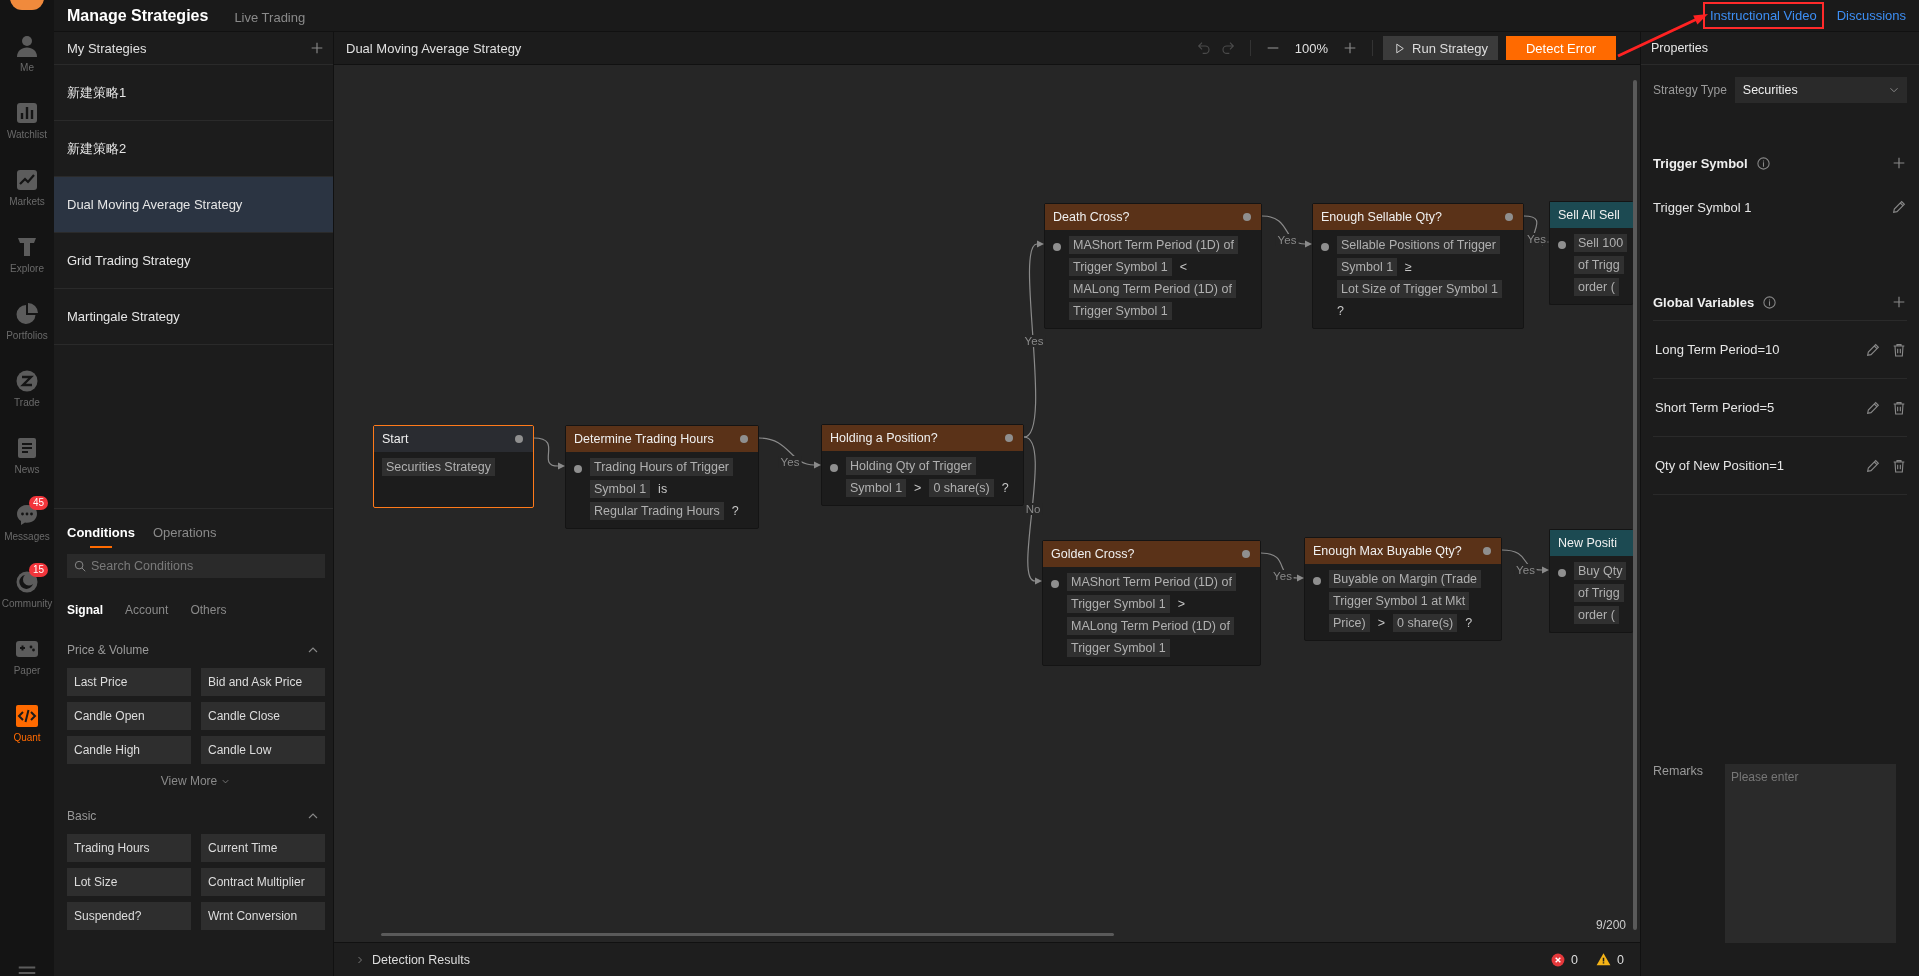 The width and height of the screenshot is (1919, 976). What do you see at coordinates (1591, 581) in the screenshot?
I see `node-card: New Positi Buy Qty of Trigg order (` at bounding box center [1591, 581].